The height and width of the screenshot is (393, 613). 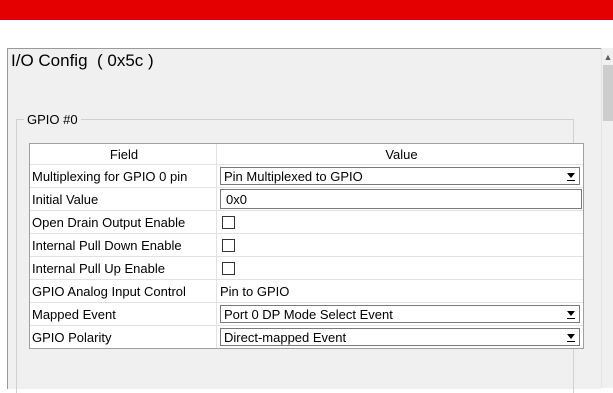 I want to click on table-row: Initial Value 0x0, so click(x=306, y=199).